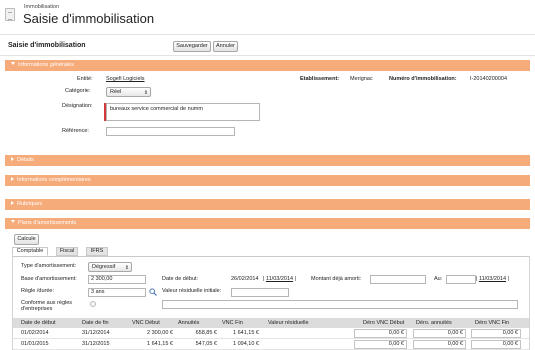 This screenshot has height=350, width=535. Describe the element at coordinates (46, 65) in the screenshot. I see `section-general-label: Informations générales` at that location.